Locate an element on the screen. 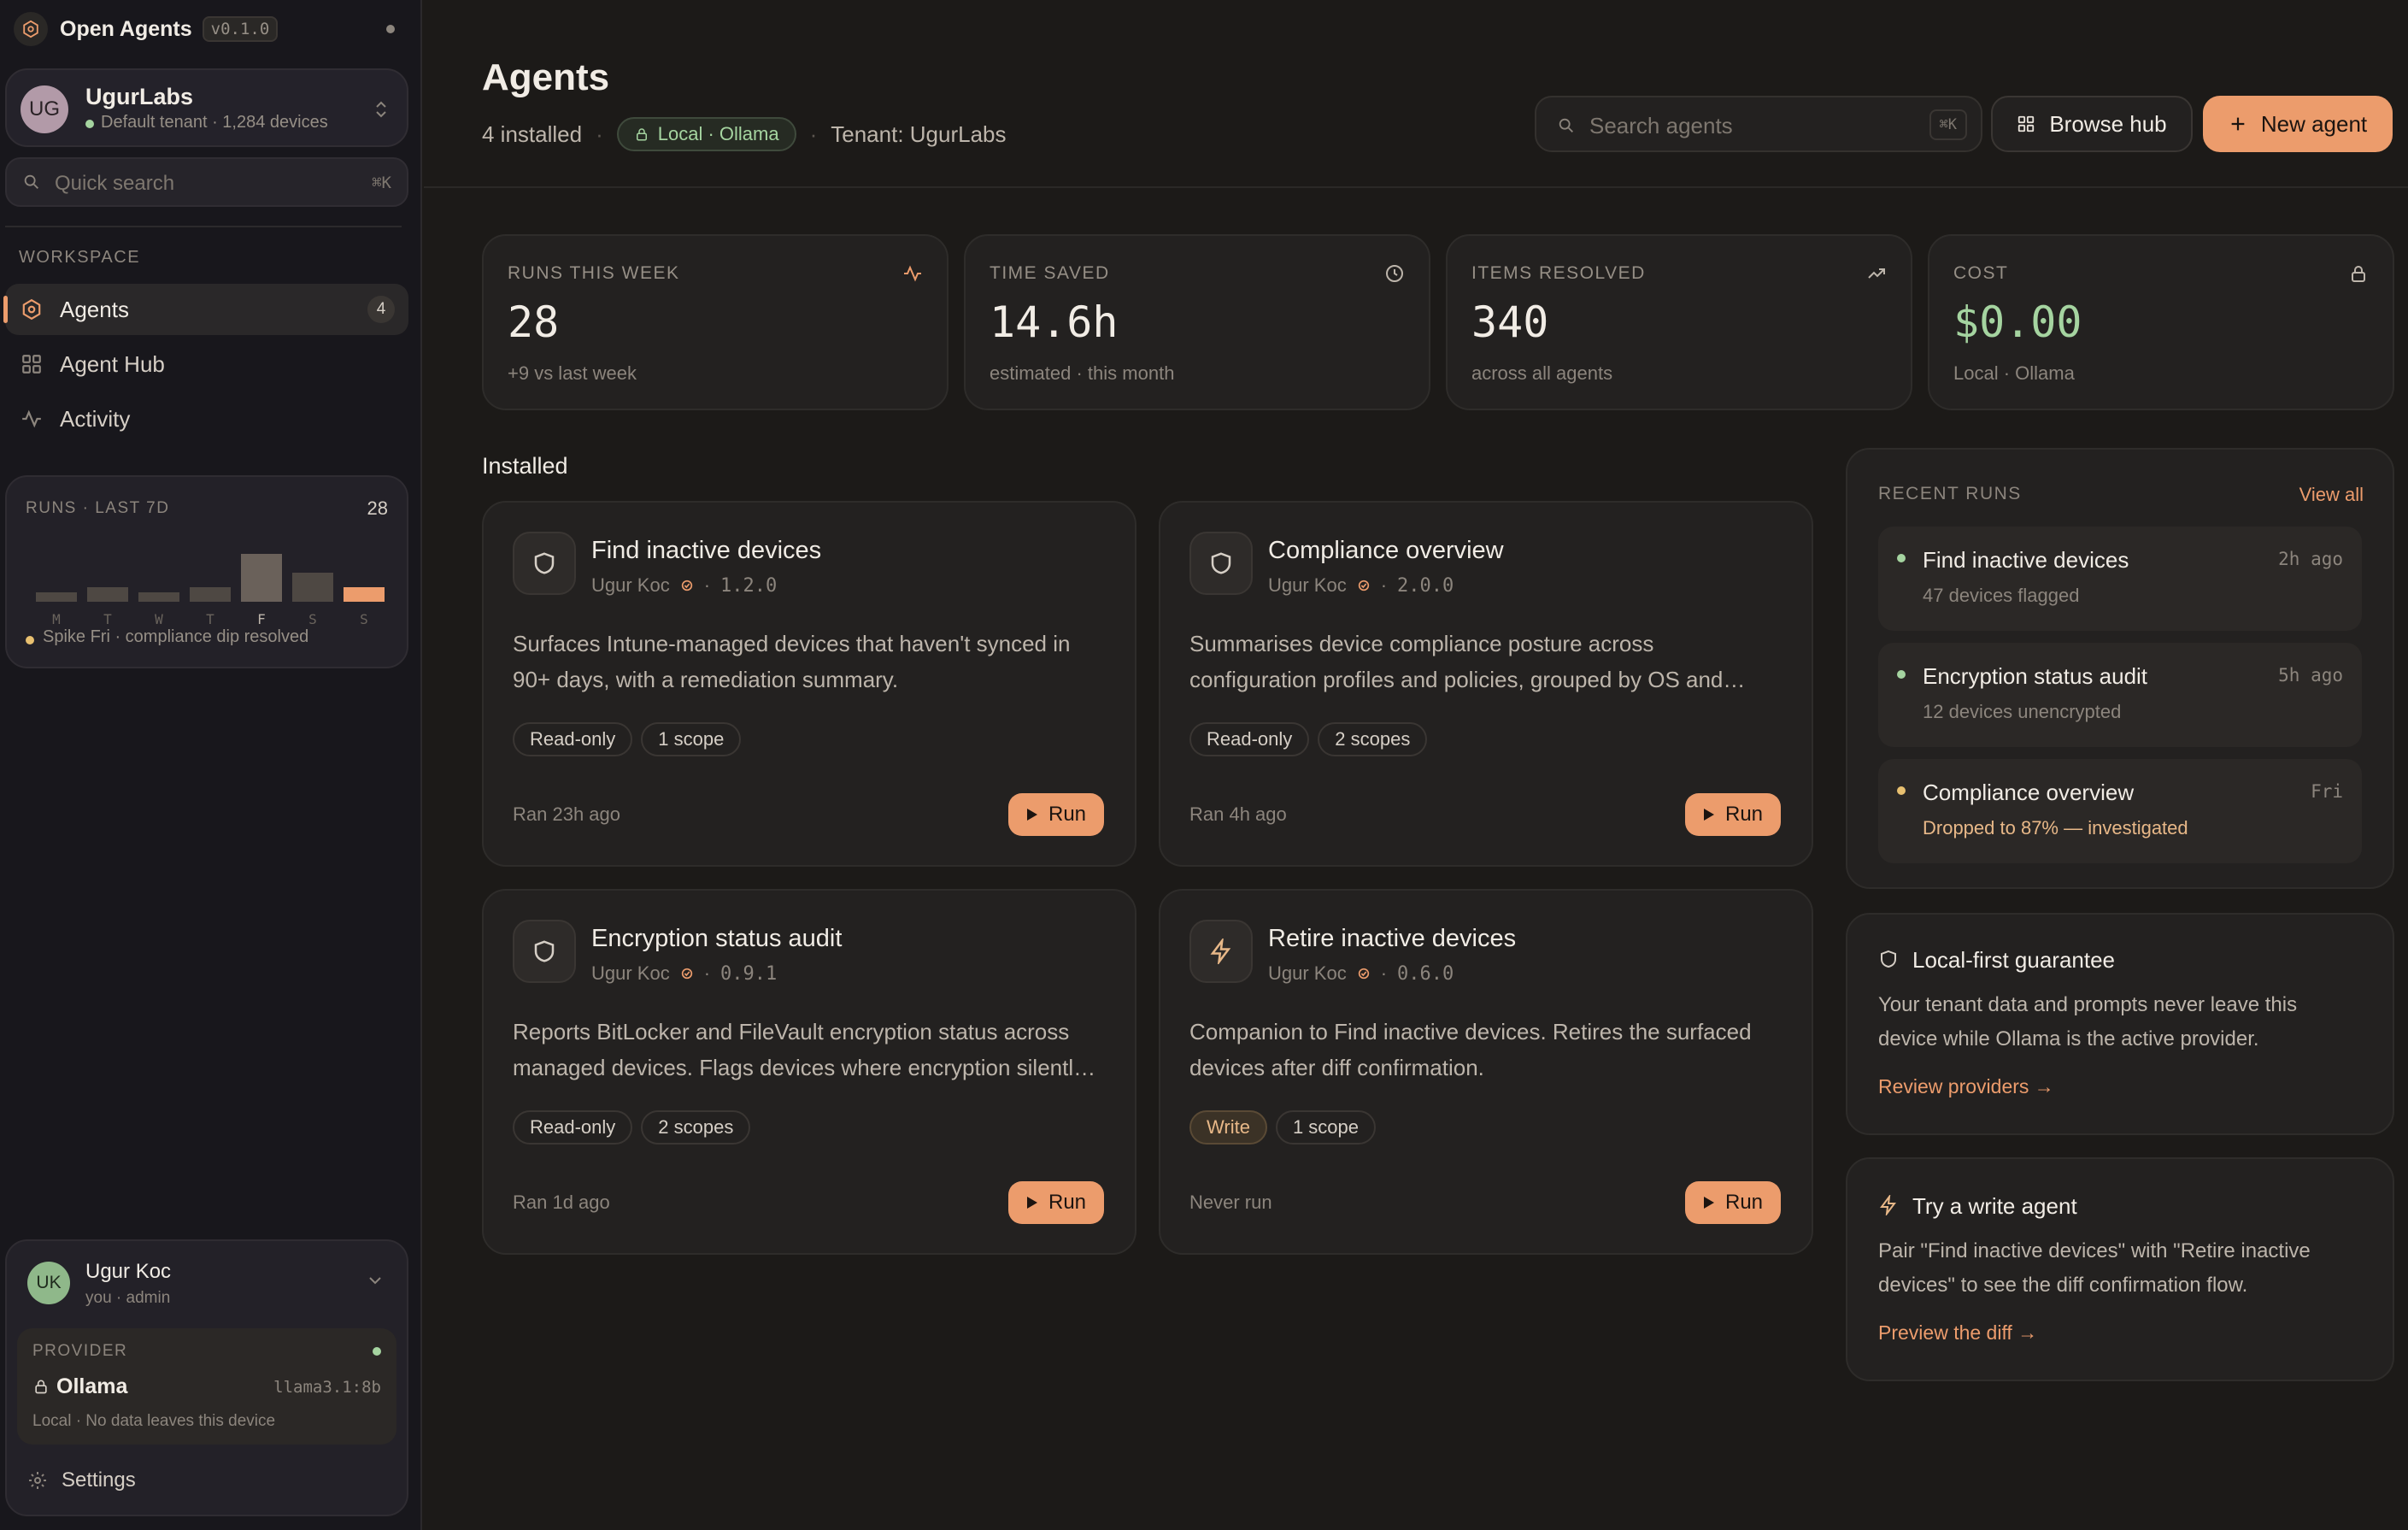  agent-tags: Read-only 1 scope is located at coordinates (631, 739).